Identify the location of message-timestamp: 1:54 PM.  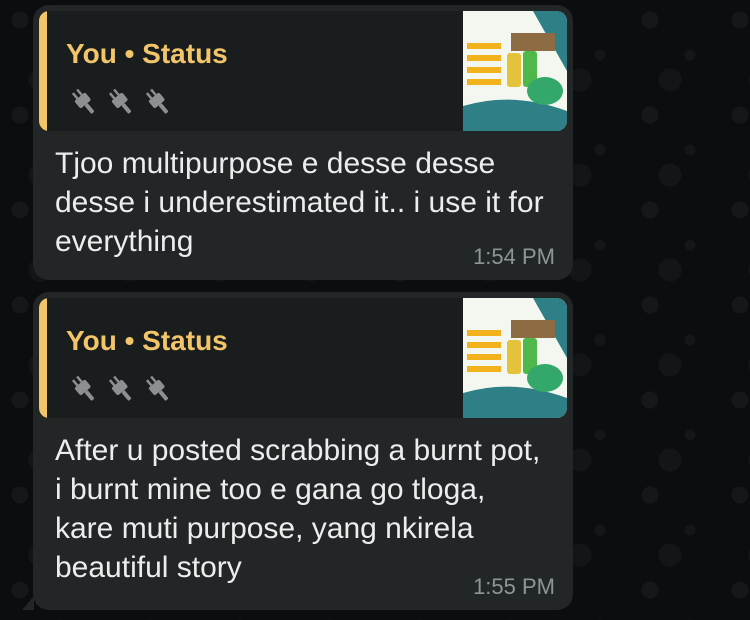
(514, 256).